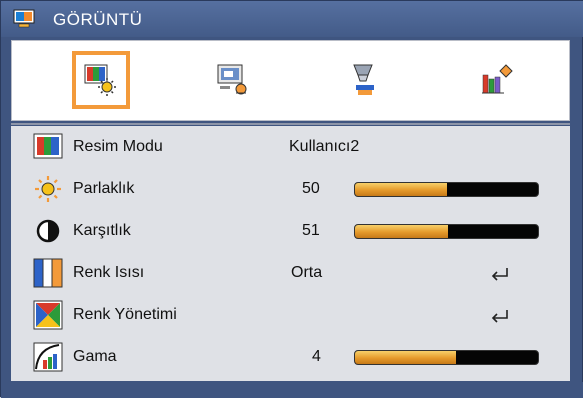  Describe the element at coordinates (118, 146) in the screenshot. I see `menu-item-label: Resim Modu` at that location.